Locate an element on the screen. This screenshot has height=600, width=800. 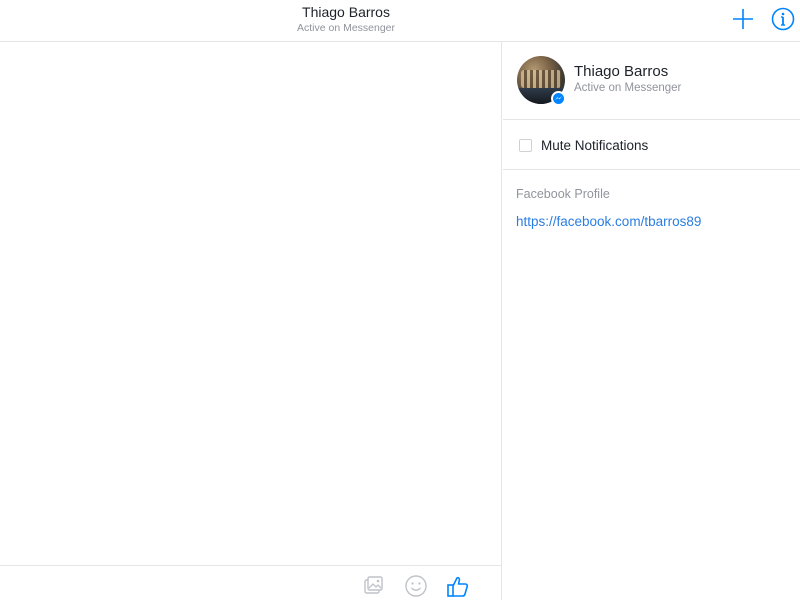
emoji-button is located at coordinates (416, 586).